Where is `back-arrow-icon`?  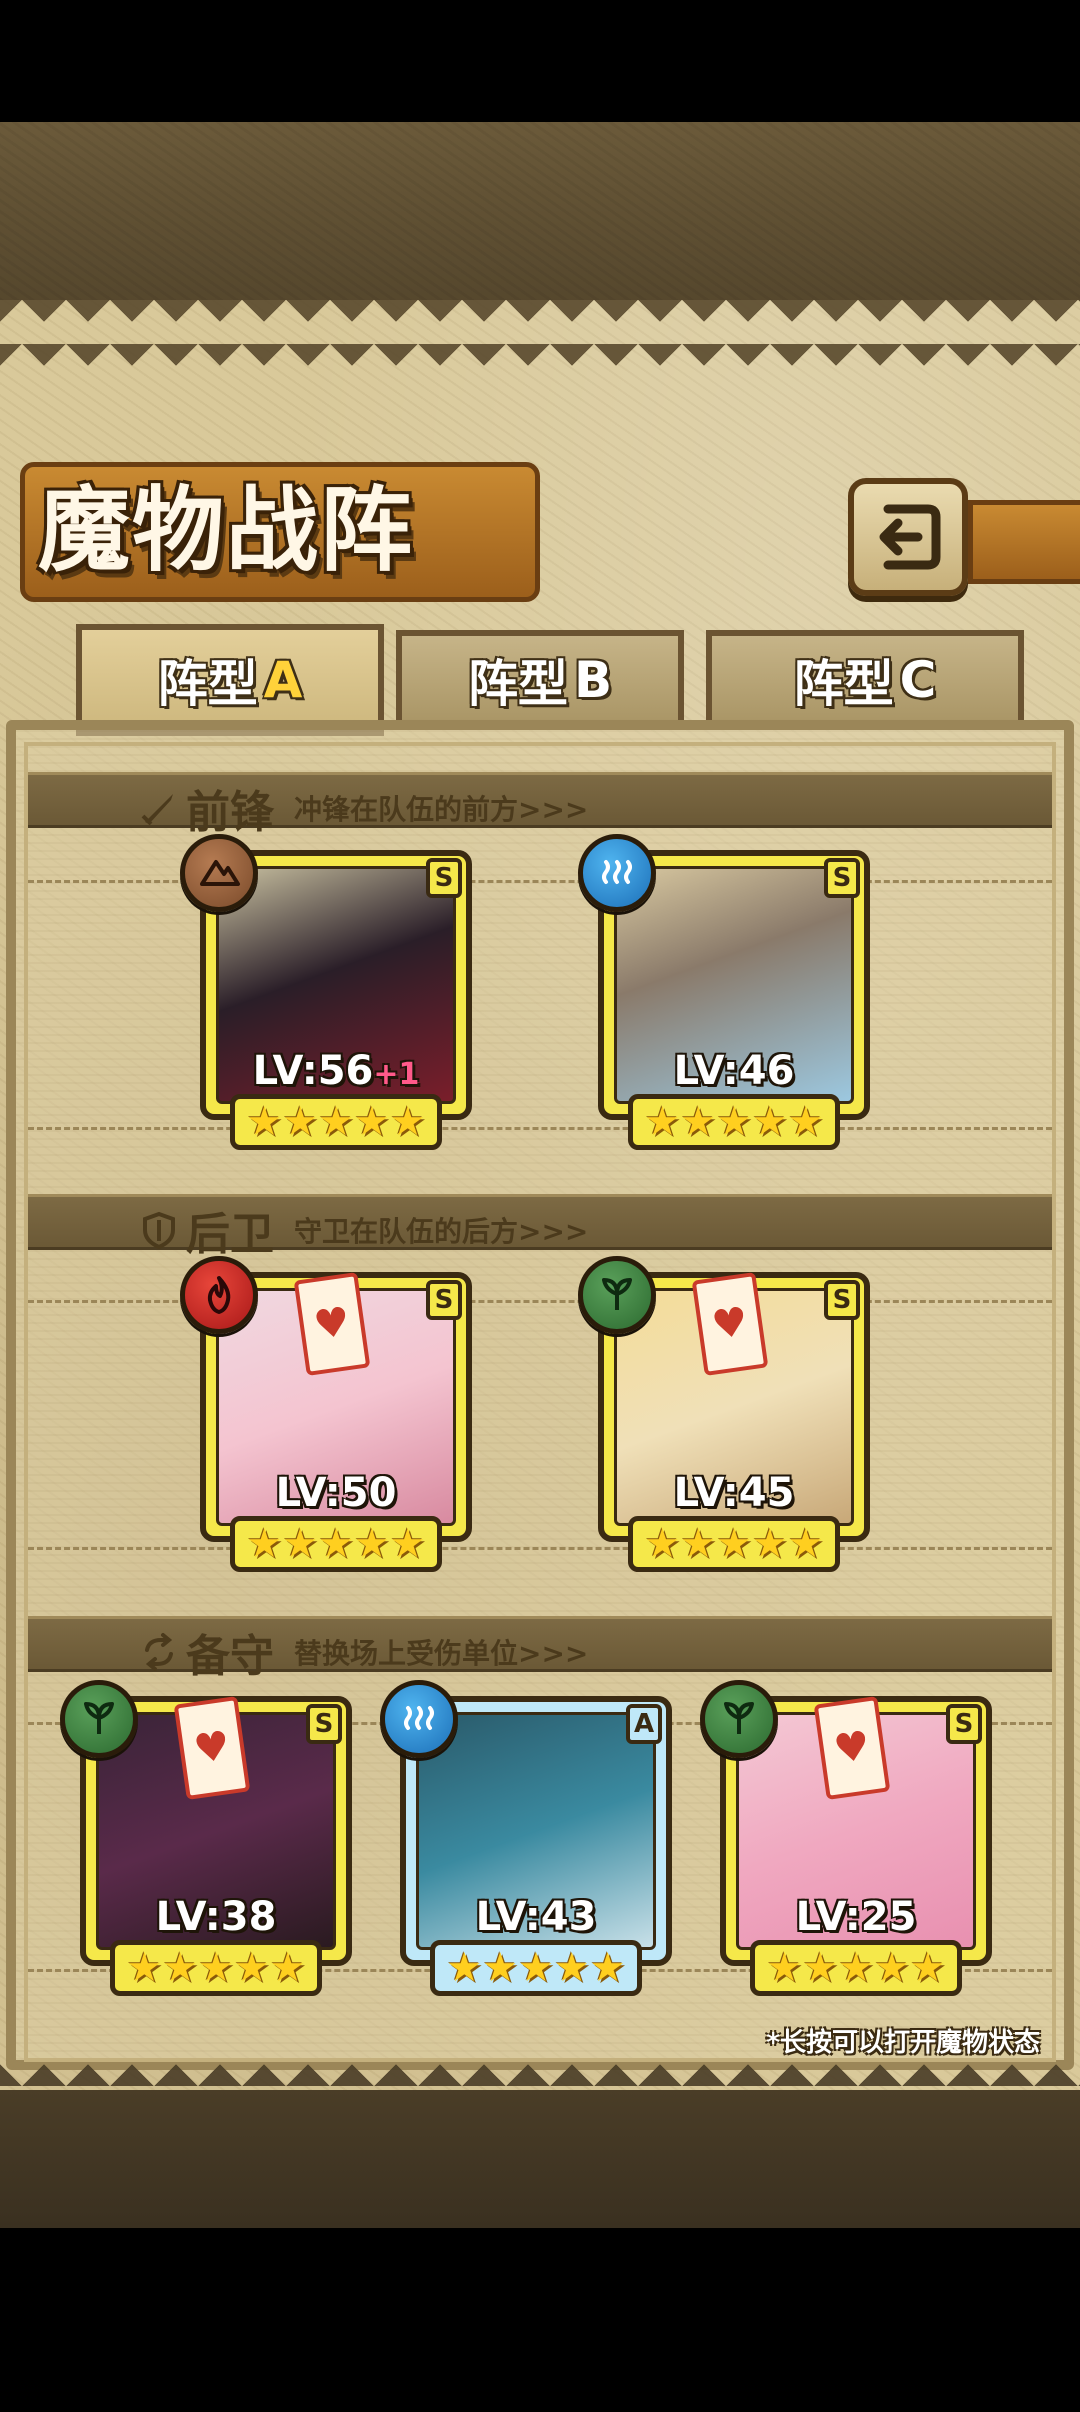
back-arrow-icon is located at coordinates (910, 537).